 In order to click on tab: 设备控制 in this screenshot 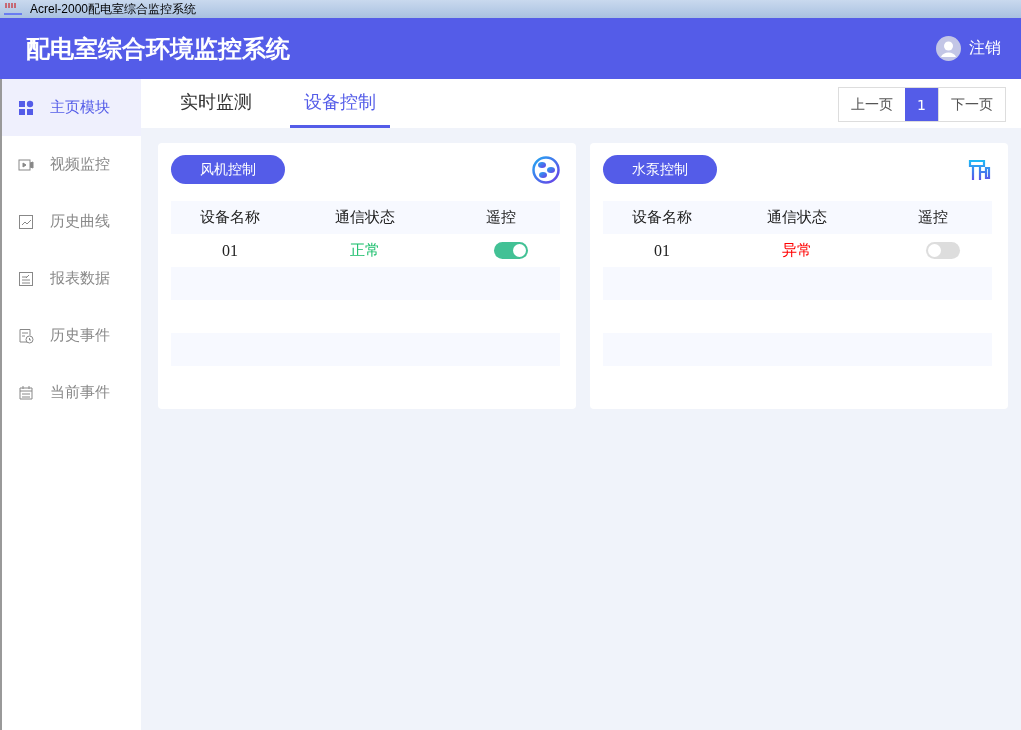, I will do `click(340, 103)`.